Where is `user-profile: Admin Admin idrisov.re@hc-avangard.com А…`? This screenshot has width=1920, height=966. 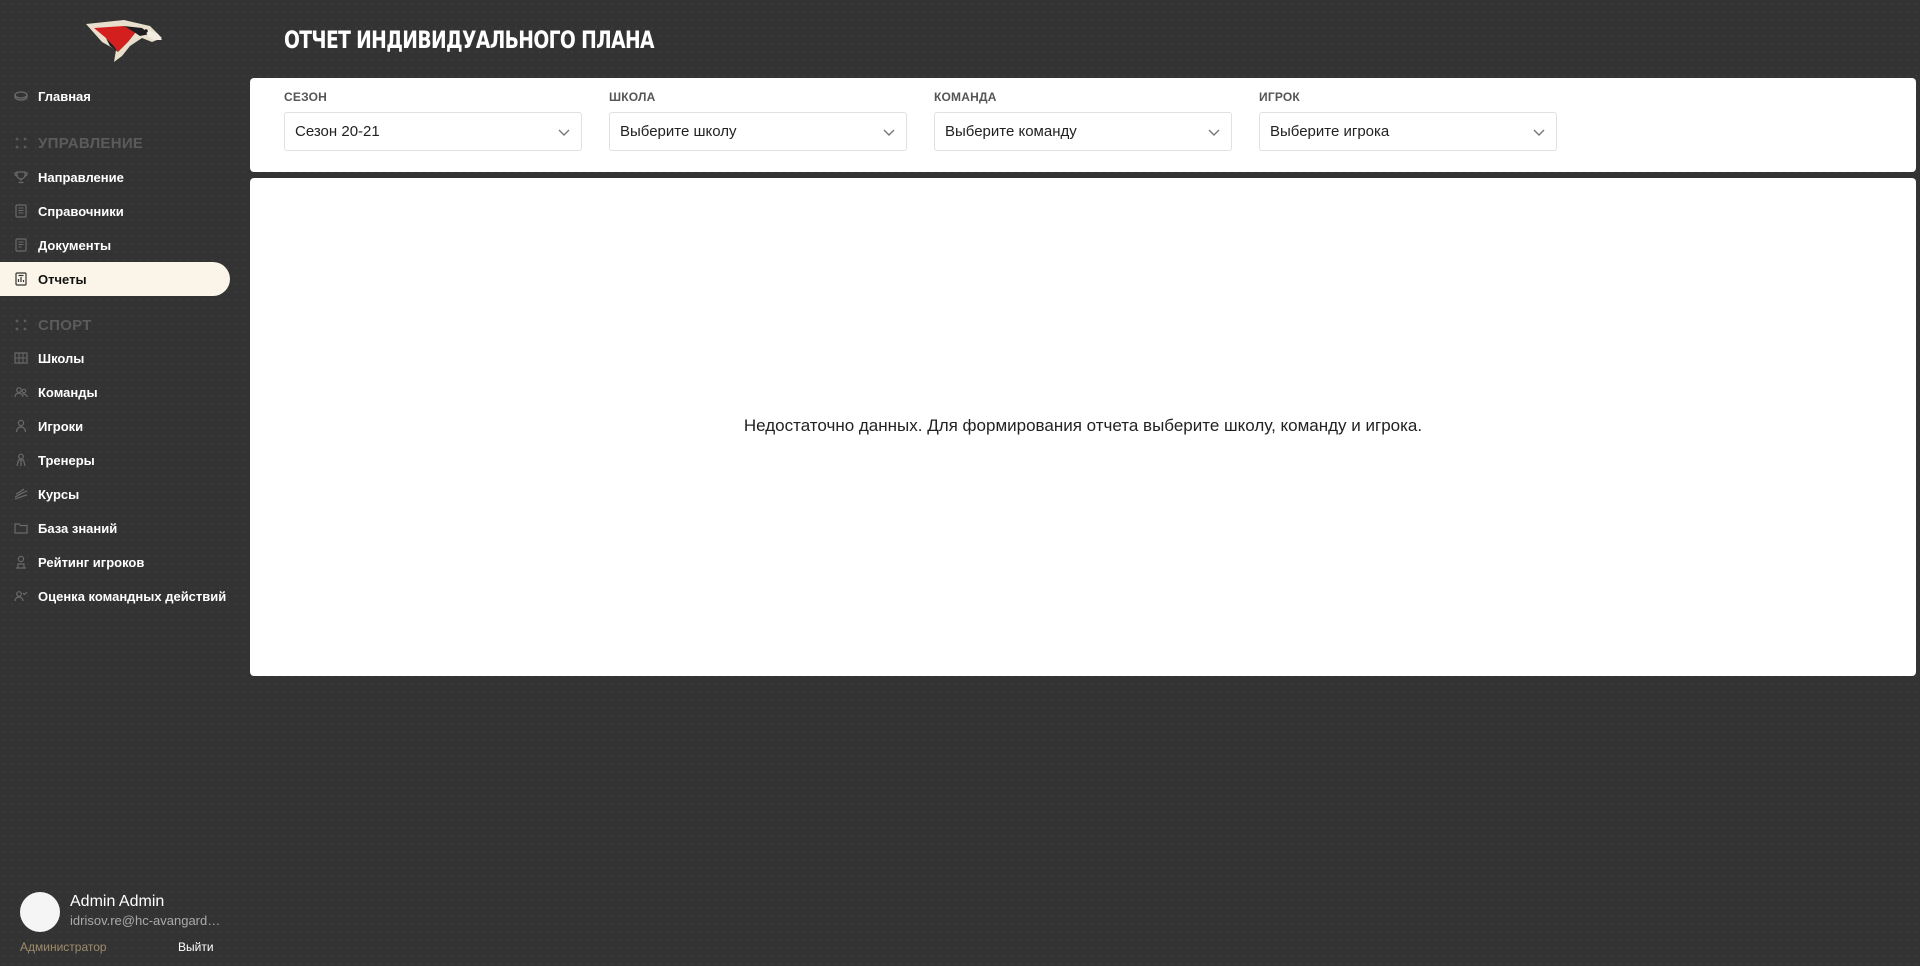
user-profile: Admin Admin idrisov.re@hc-avangard.com А… is located at coordinates (125, 927).